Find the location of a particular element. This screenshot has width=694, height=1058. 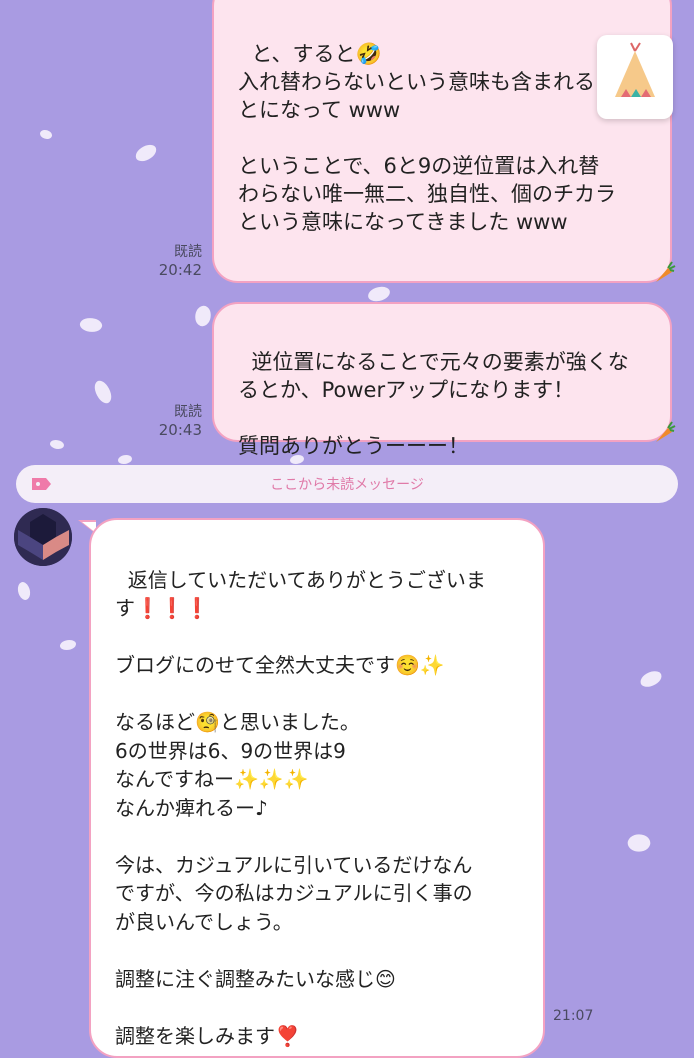

incoming-message-time: 21:07 is located at coordinates (573, 1016).